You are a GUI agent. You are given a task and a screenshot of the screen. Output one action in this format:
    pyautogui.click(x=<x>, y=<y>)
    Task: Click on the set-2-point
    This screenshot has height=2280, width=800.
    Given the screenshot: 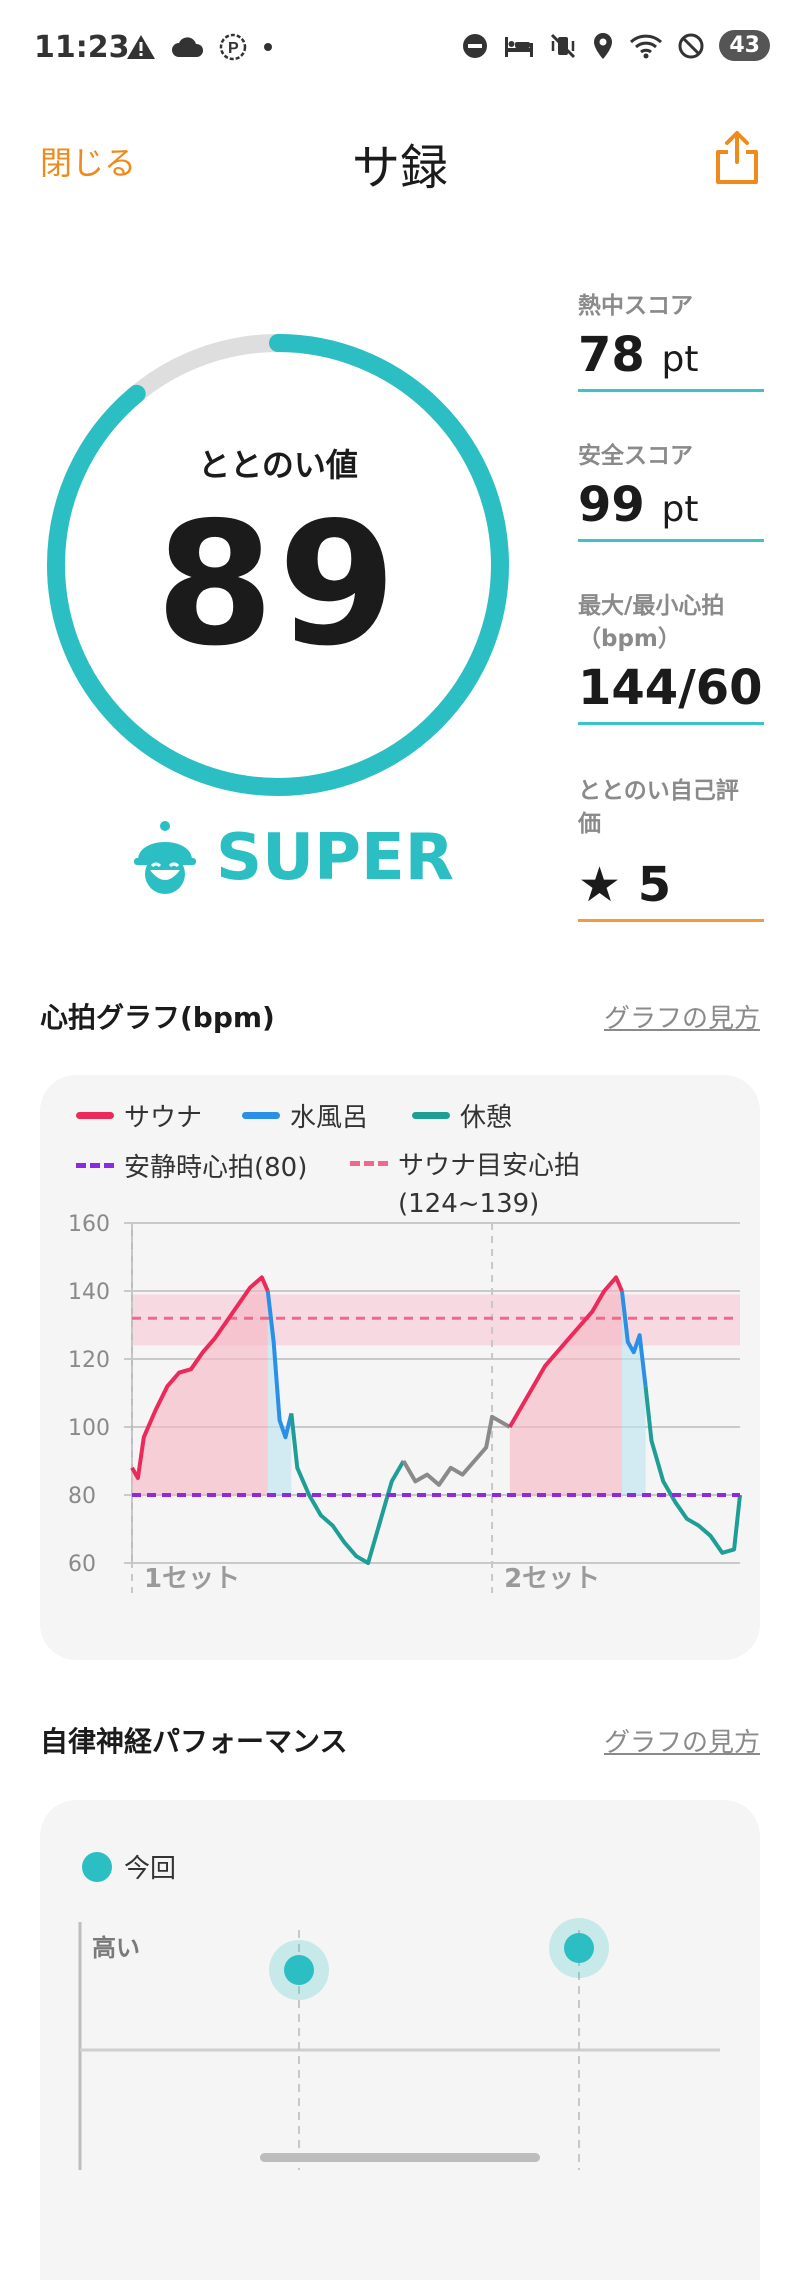 What is the action you would take?
    pyautogui.click(x=579, y=1948)
    